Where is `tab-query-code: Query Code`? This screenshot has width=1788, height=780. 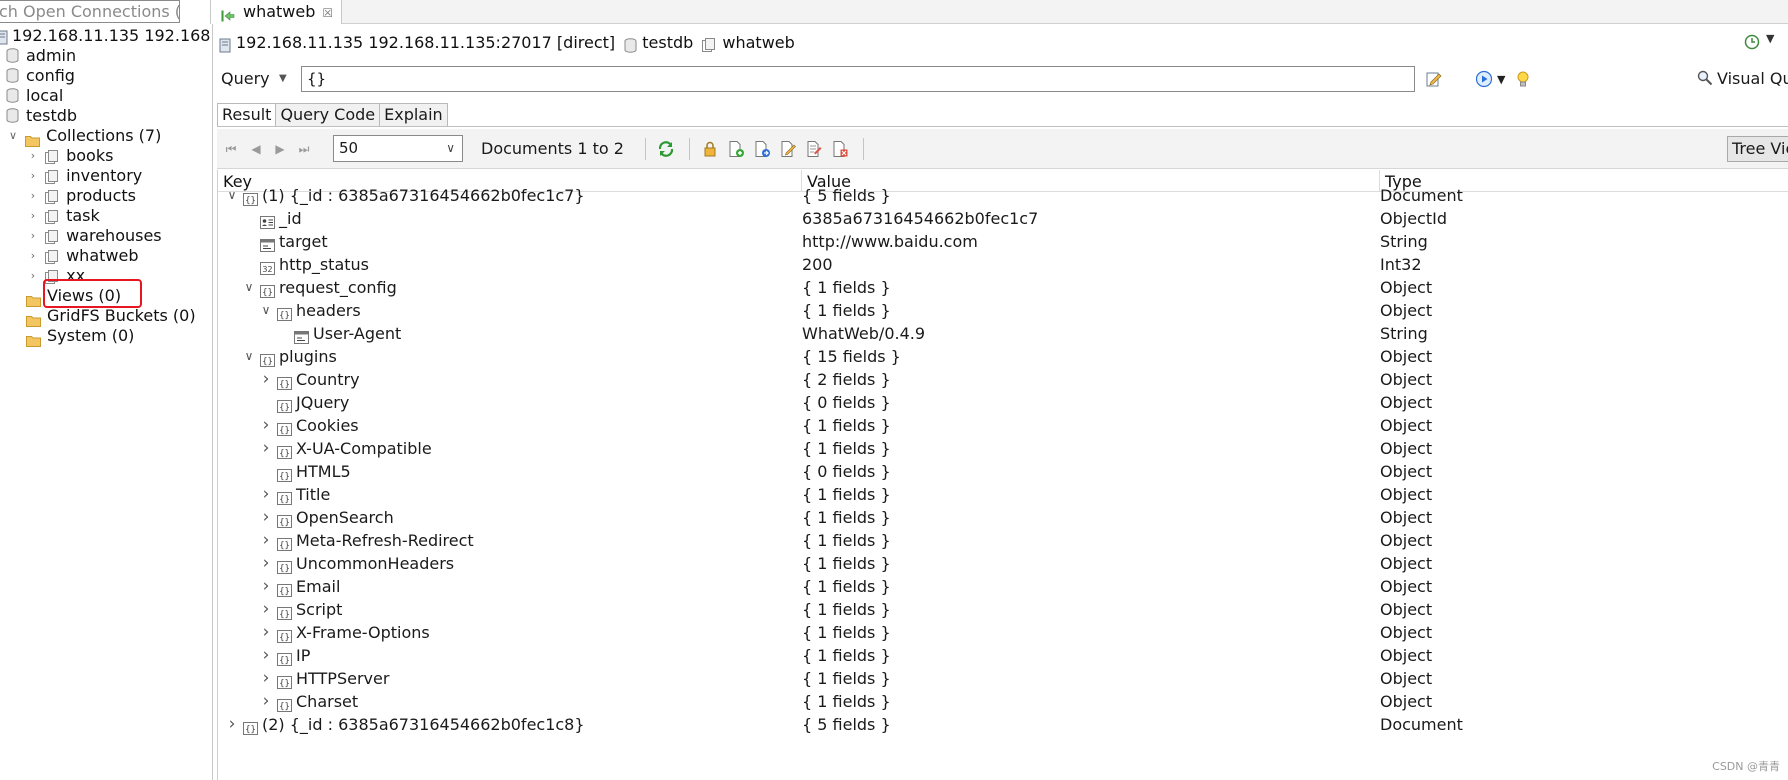 tab-query-code: Query Code is located at coordinates (328, 115).